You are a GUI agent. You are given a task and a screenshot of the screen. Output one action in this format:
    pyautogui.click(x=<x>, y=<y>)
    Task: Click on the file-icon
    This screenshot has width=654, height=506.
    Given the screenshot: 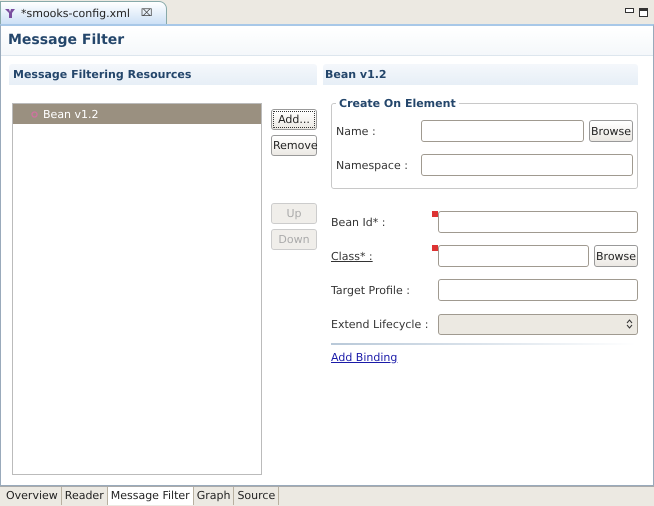 What is the action you would take?
    pyautogui.click(x=10, y=13)
    